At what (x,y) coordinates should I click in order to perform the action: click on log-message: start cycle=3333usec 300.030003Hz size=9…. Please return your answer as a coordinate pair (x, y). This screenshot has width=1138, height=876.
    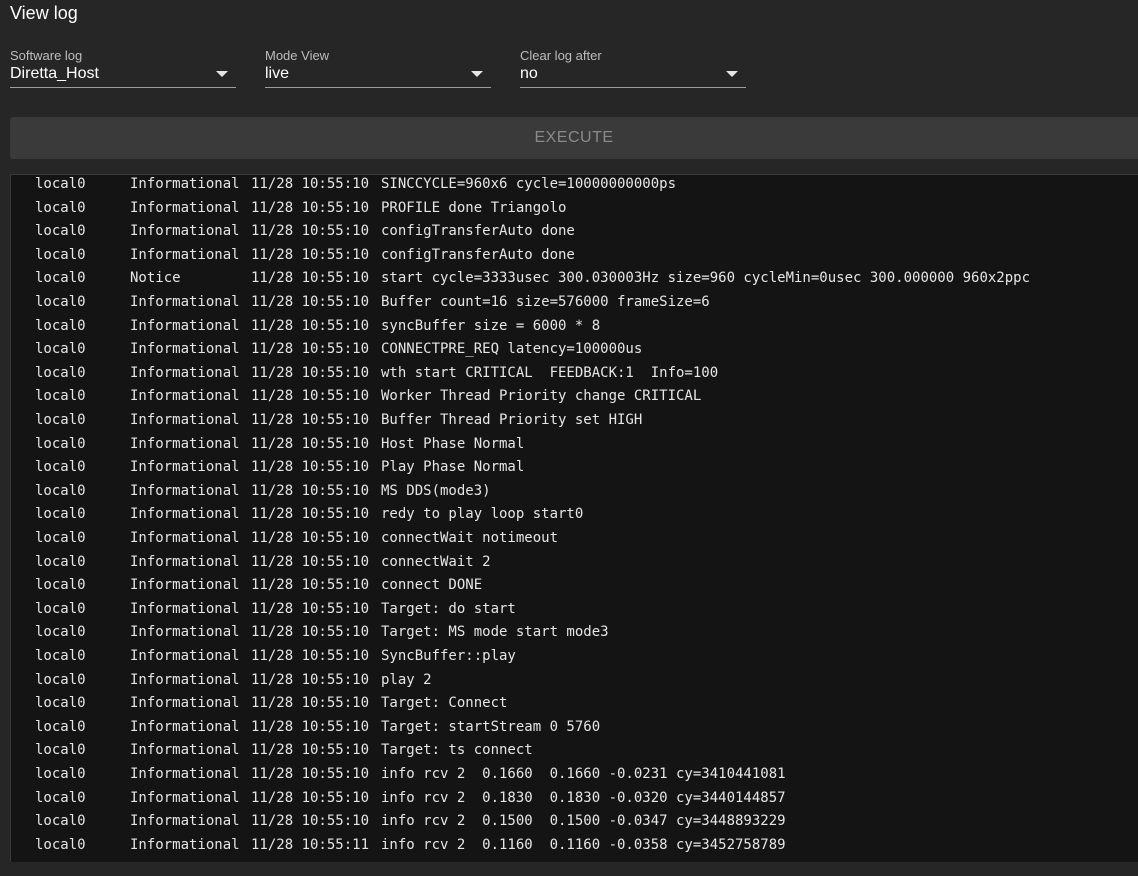
    Looking at the image, I should click on (706, 278).